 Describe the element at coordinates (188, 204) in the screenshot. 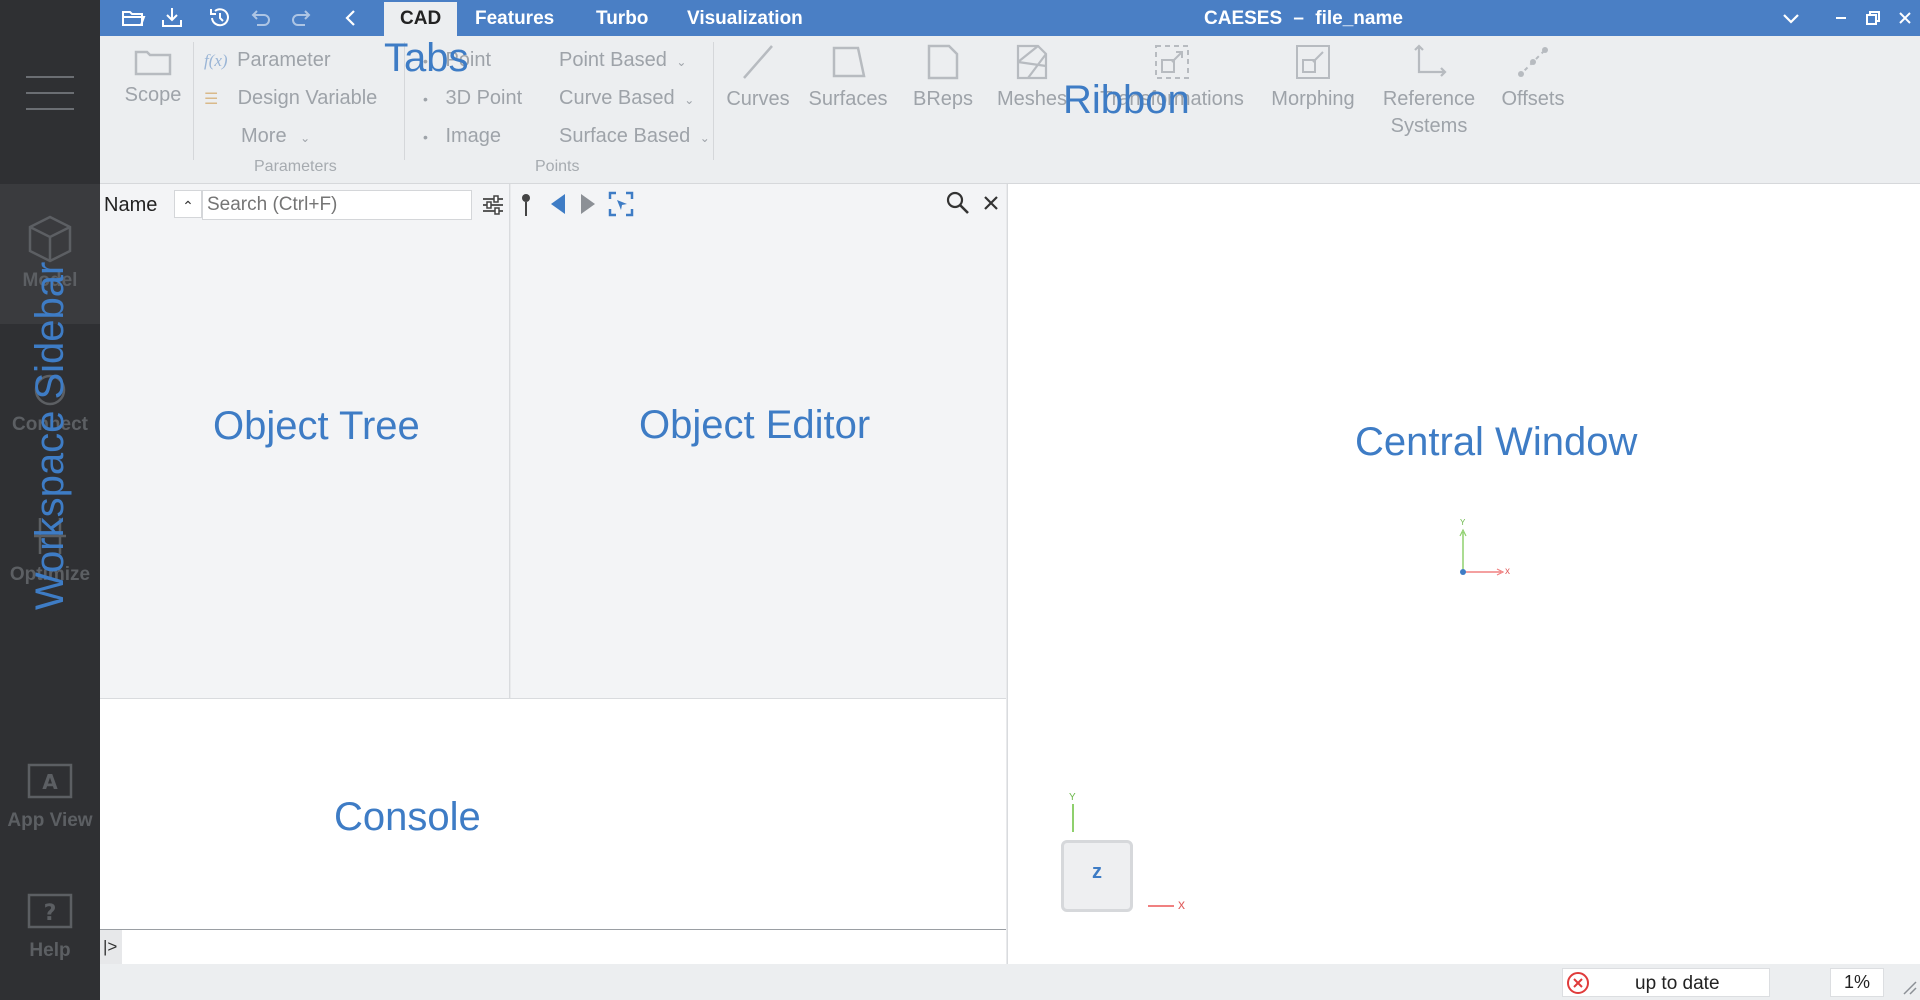

I see `sort-ascending-icon: ⌃` at that location.